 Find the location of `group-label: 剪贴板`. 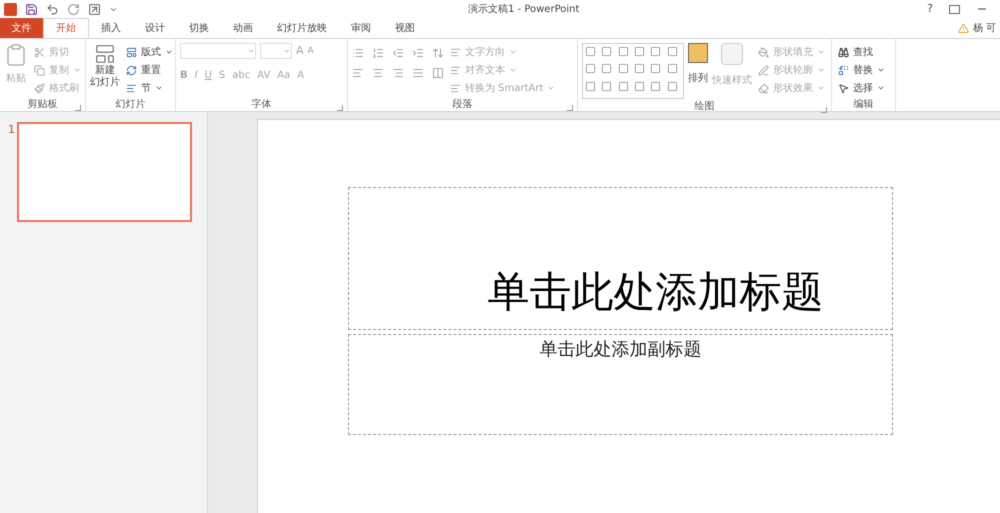

group-label: 剪贴板 is located at coordinates (43, 105).